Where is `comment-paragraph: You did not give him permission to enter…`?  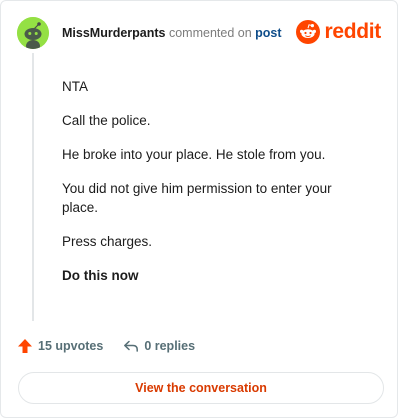 comment-paragraph: You did not give him permission to enter… is located at coordinates (197, 198).